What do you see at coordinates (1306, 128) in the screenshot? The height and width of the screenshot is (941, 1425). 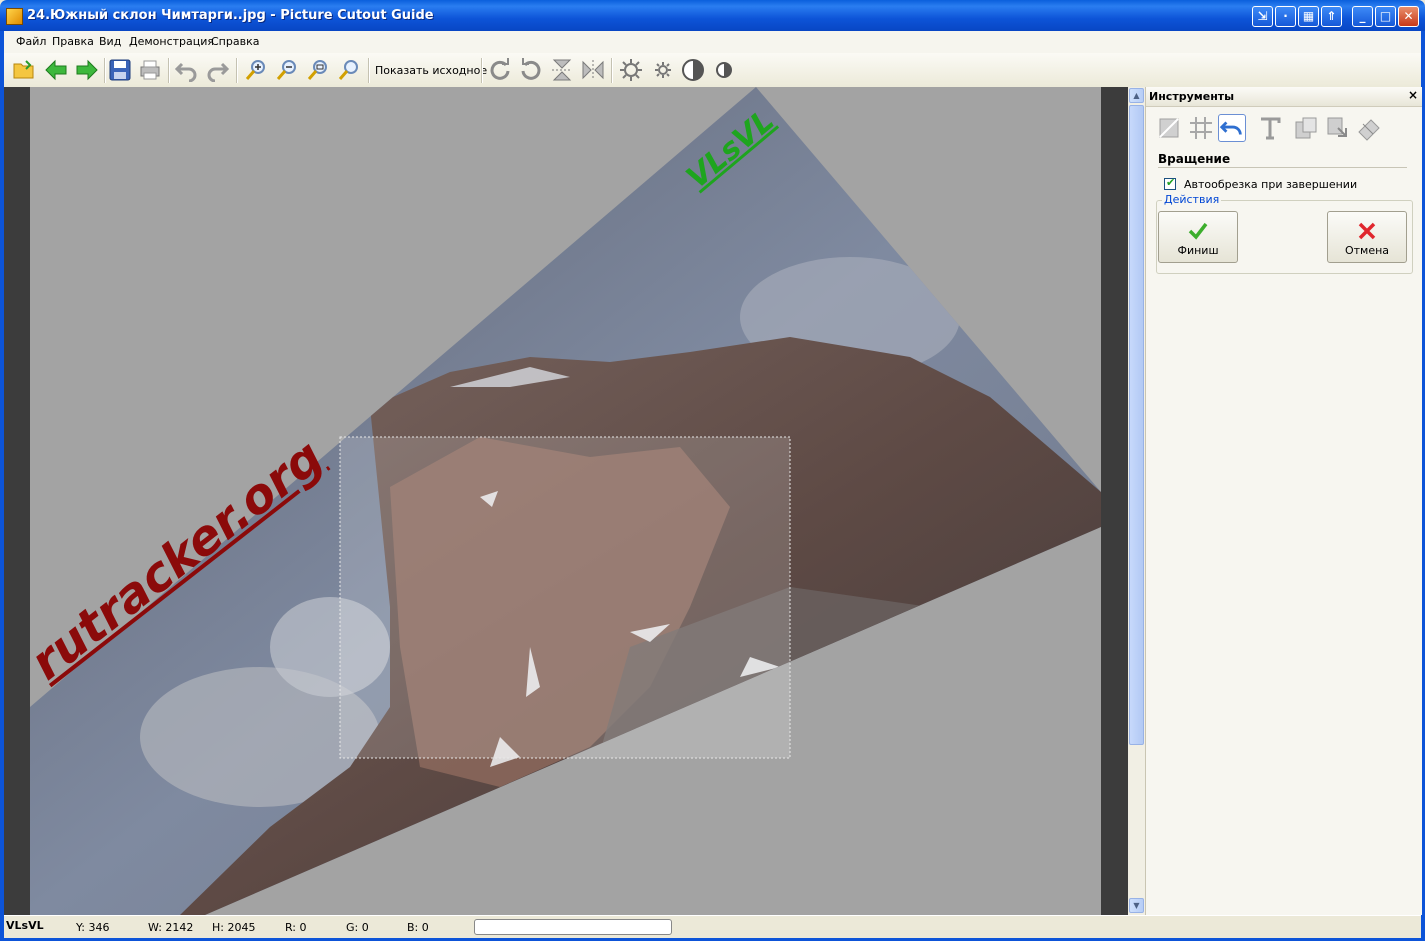 I see `layer-up-tool-icon` at bounding box center [1306, 128].